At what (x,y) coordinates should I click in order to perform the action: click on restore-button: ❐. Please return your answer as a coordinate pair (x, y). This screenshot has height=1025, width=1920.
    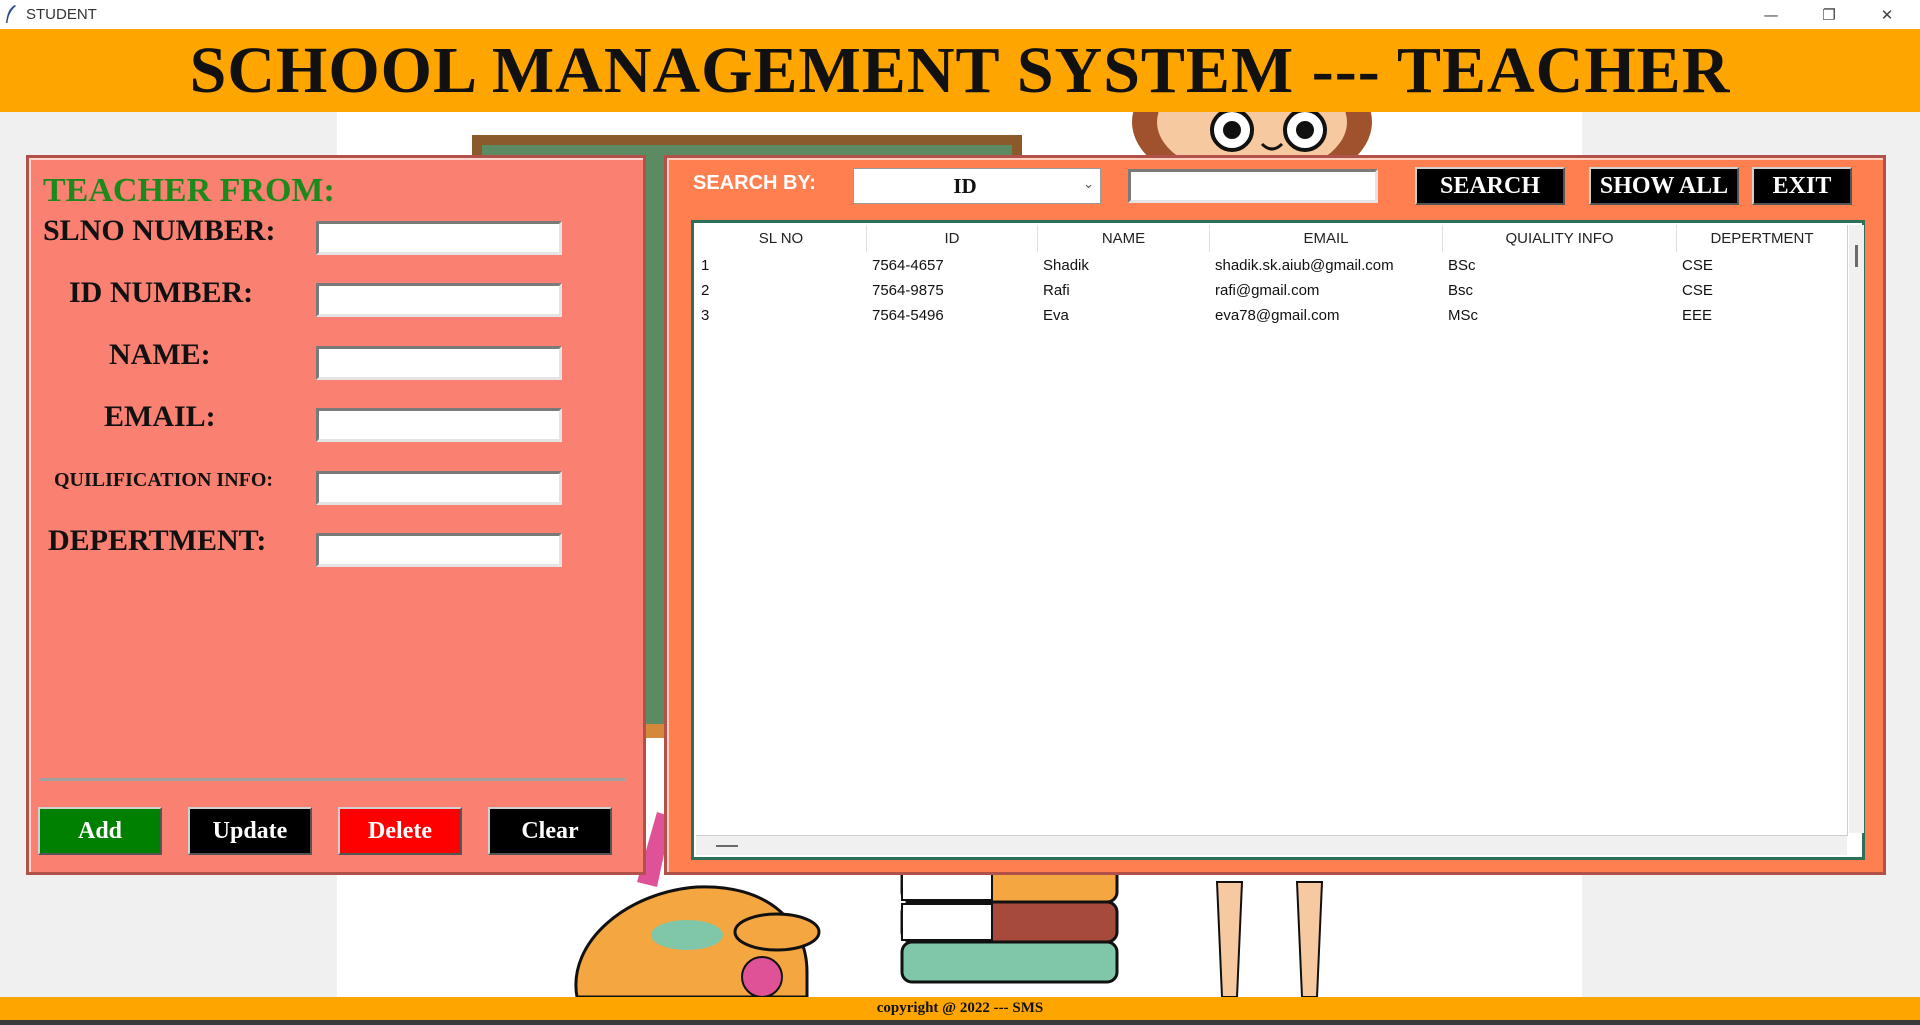
    Looking at the image, I should click on (1829, 14).